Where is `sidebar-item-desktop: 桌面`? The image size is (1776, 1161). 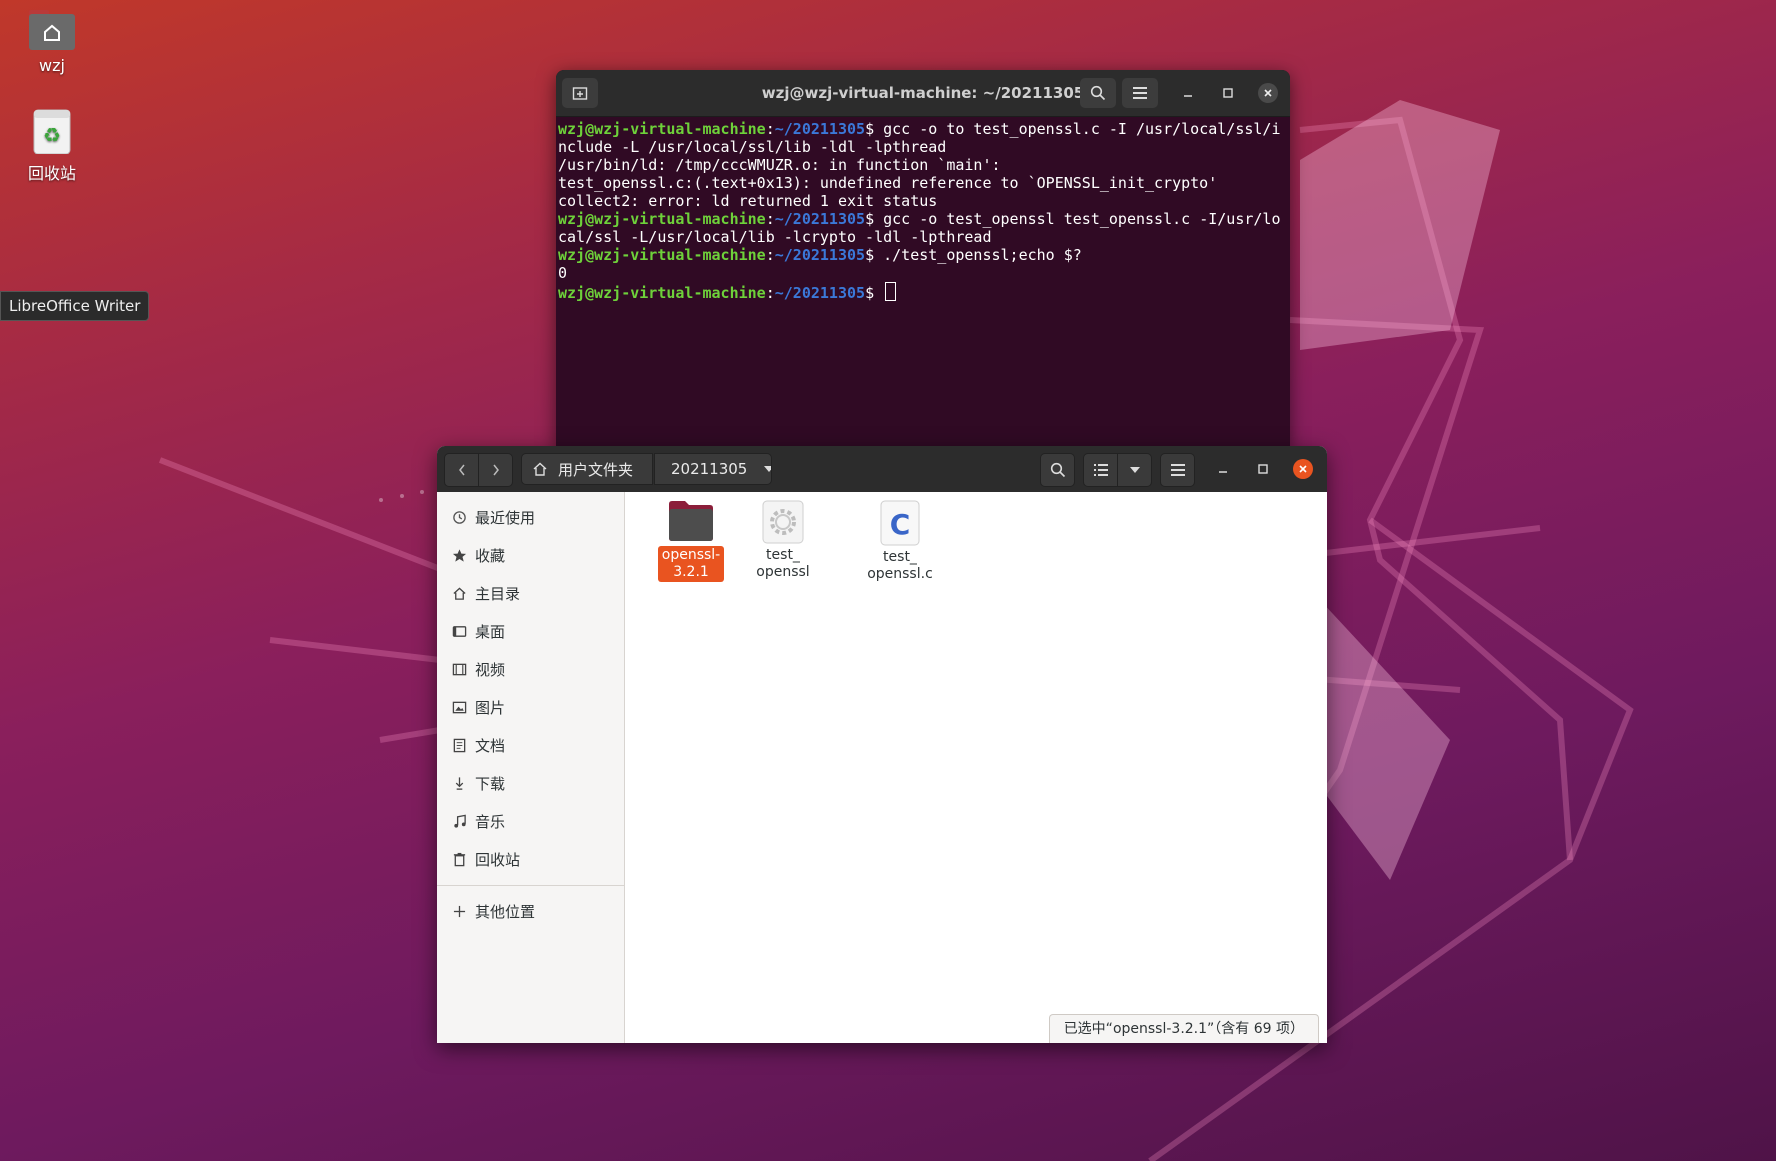 sidebar-item-desktop: 桌面 is located at coordinates (530, 631).